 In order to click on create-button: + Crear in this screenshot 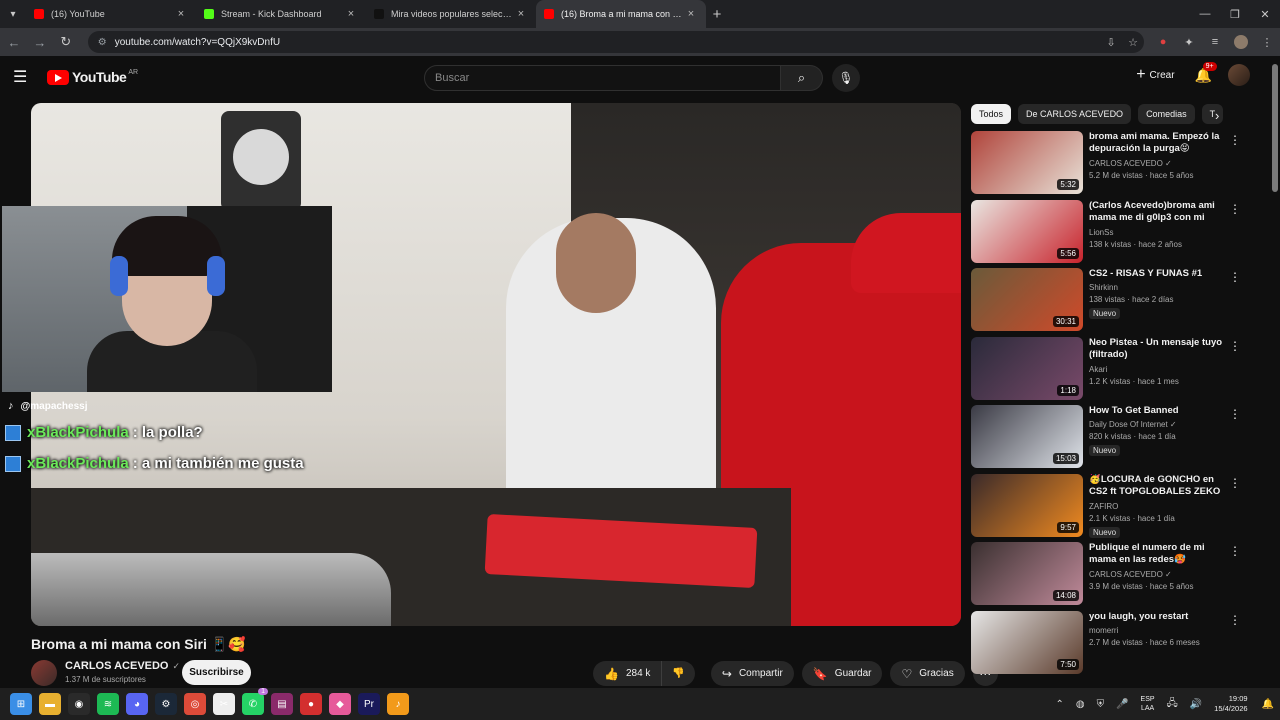, I will do `click(1155, 75)`.